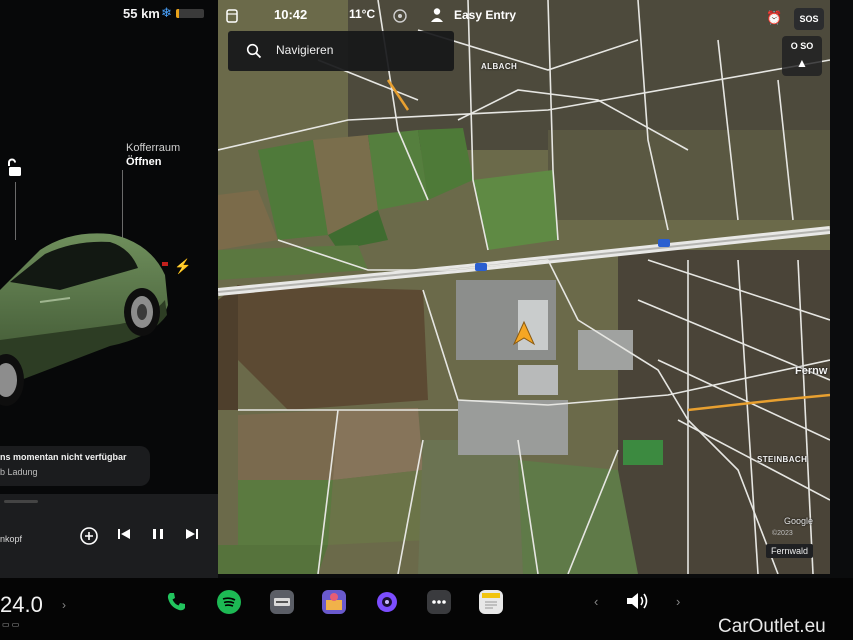 Image resolution: width=853 pixels, height=640 pixels. What do you see at coordinates (254, 51) in the screenshot?
I see `search-icon` at bounding box center [254, 51].